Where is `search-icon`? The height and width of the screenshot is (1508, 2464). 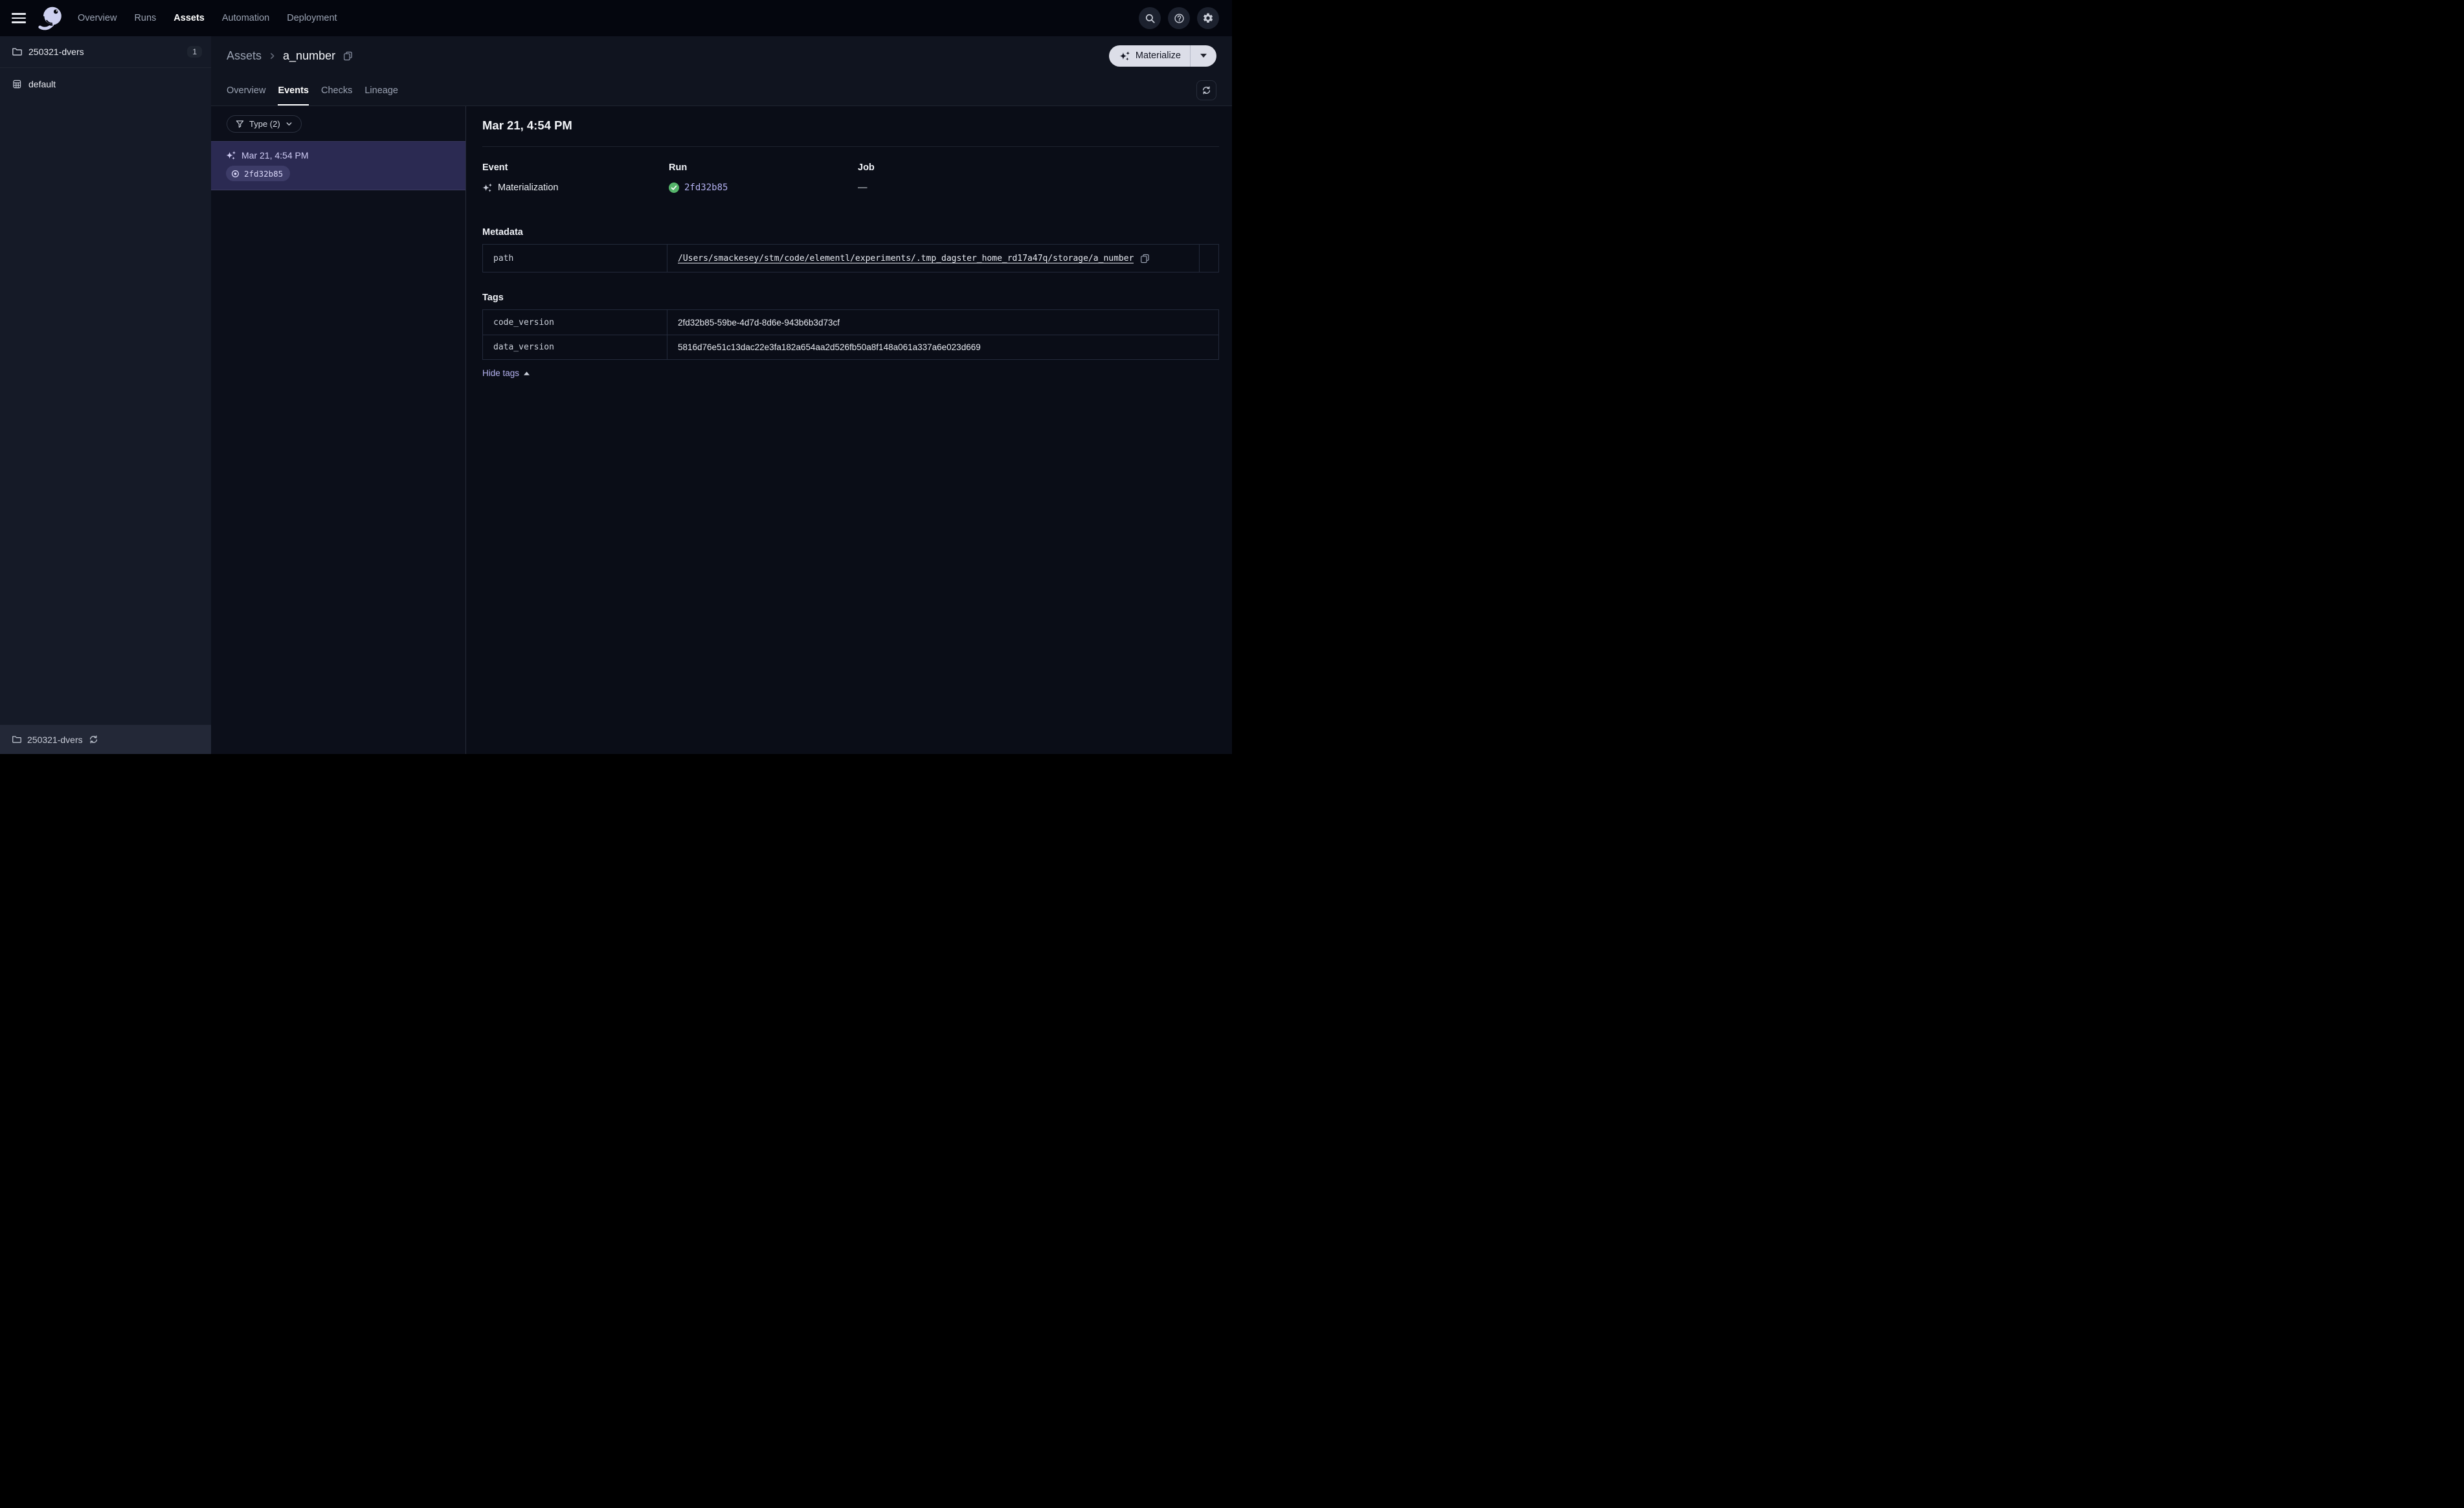
search-icon is located at coordinates (1150, 19).